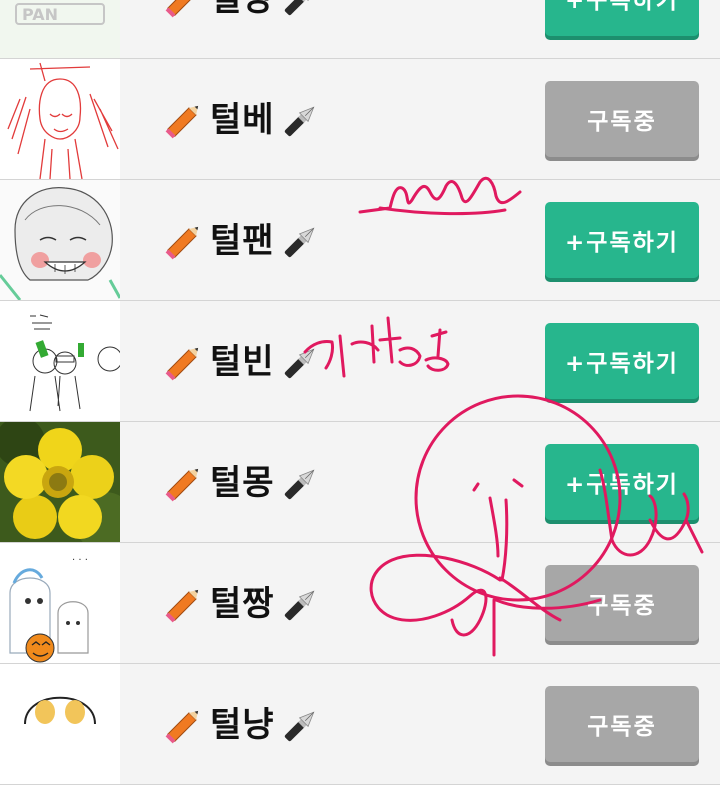  Describe the element at coordinates (60, 724) in the screenshot. I see `thumbnail-round-face-sketch` at that location.